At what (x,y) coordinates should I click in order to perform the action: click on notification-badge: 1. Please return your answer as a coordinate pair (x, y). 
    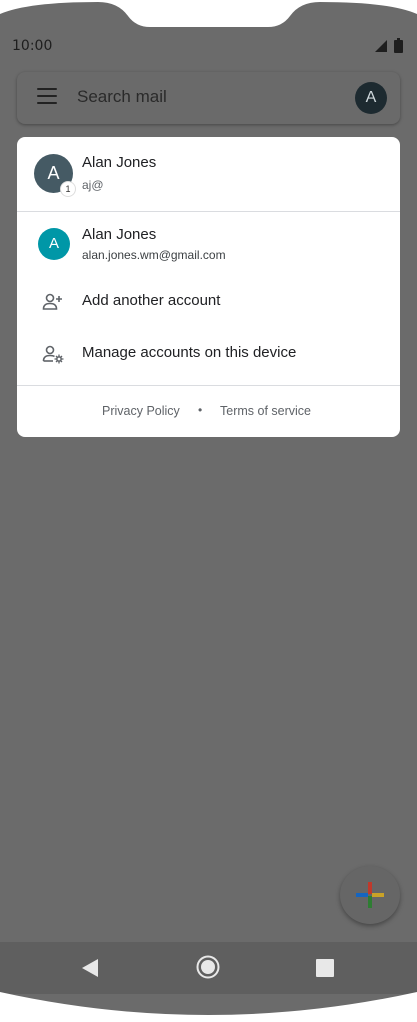
    Looking at the image, I should click on (68, 189).